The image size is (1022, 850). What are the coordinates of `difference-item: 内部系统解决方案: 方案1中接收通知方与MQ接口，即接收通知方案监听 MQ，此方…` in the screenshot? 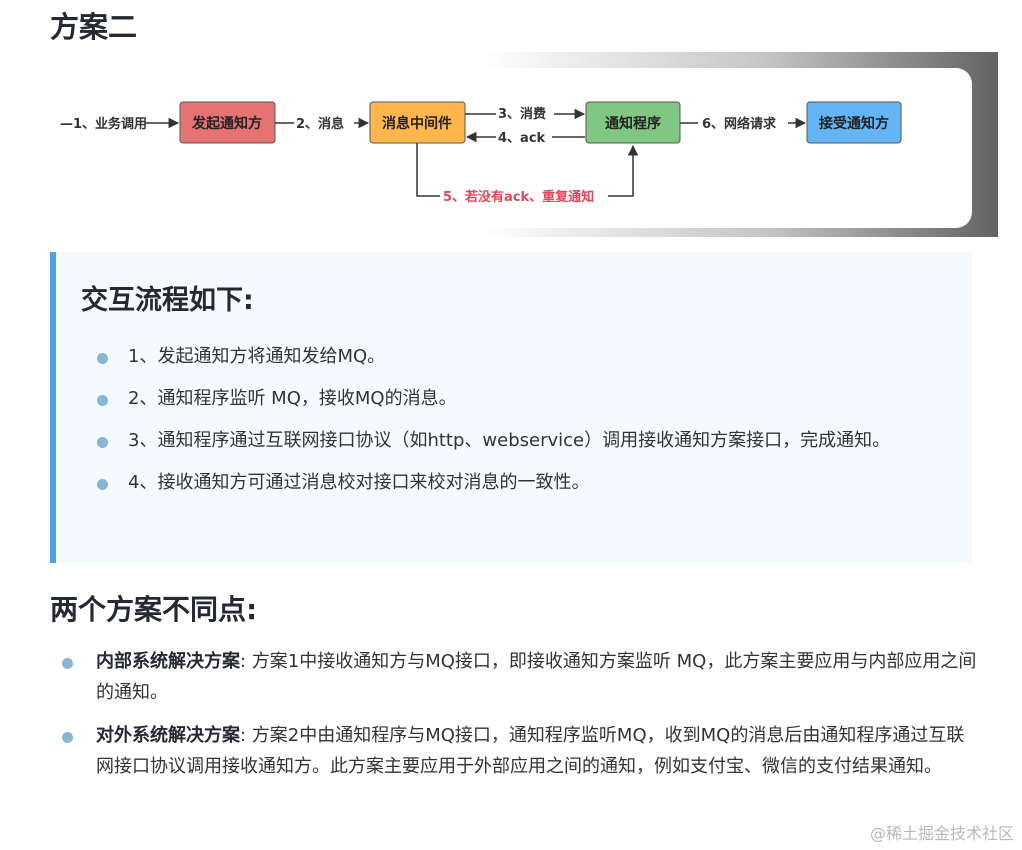 It's located at (518, 677).